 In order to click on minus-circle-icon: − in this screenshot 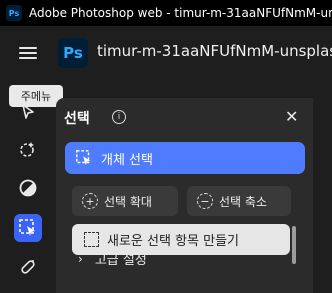, I will do `click(205, 201)`.